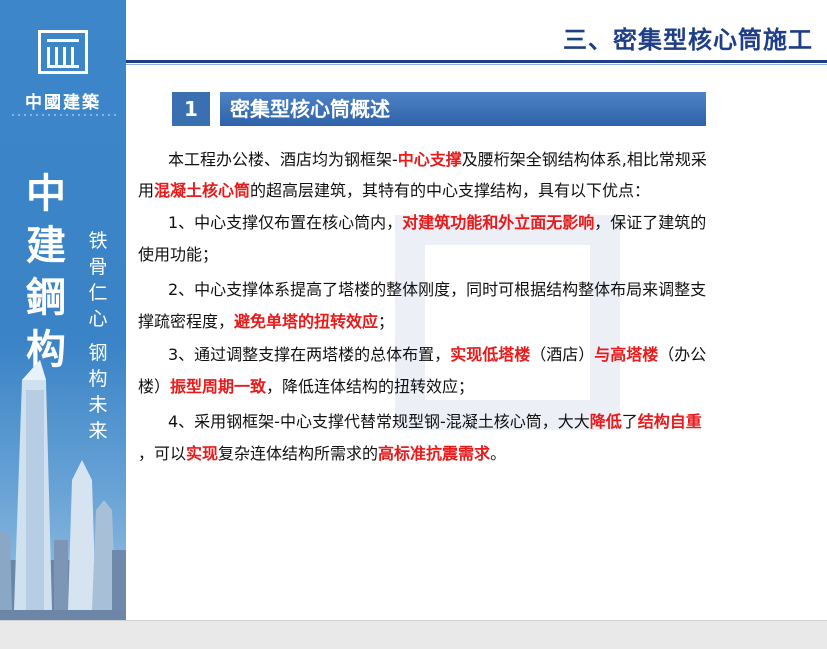 The width and height of the screenshot is (827, 649). Describe the element at coordinates (285, 222) in the screenshot. I see `text-run: 1、中心支撑仅布置在核心筒内，` at that location.